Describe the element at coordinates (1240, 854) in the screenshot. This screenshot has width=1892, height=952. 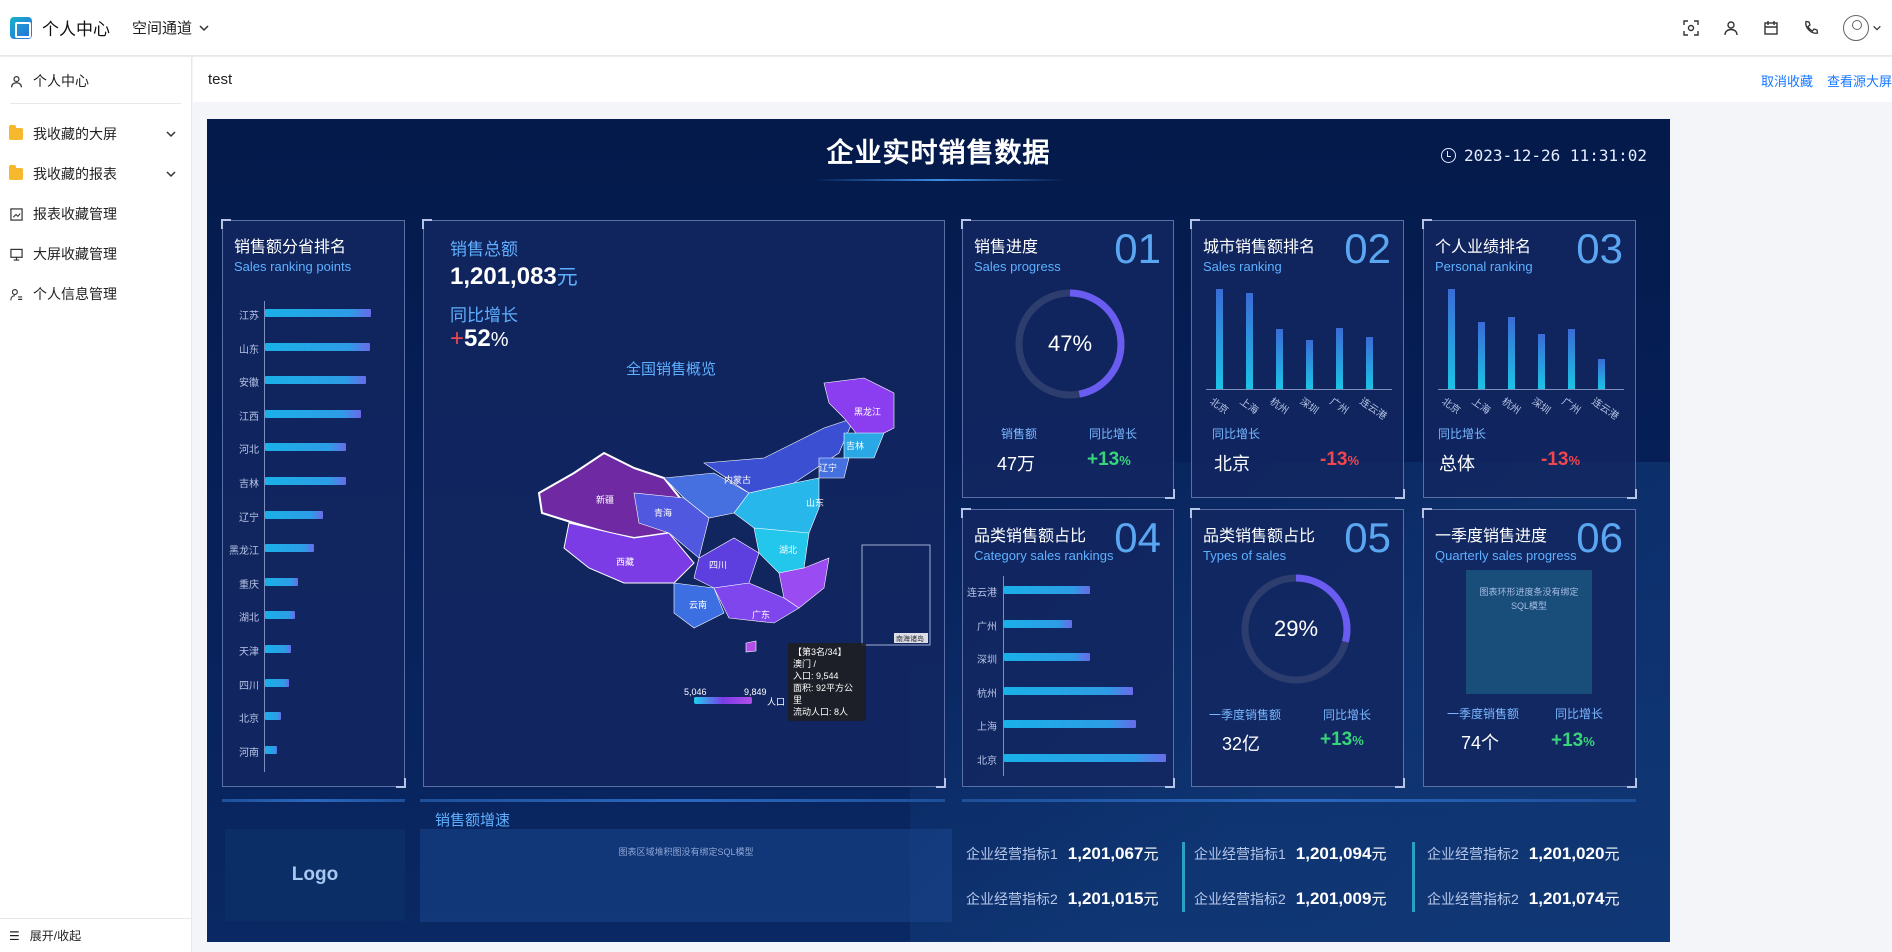
I see `metric-label: 企业经营指标1` at that location.